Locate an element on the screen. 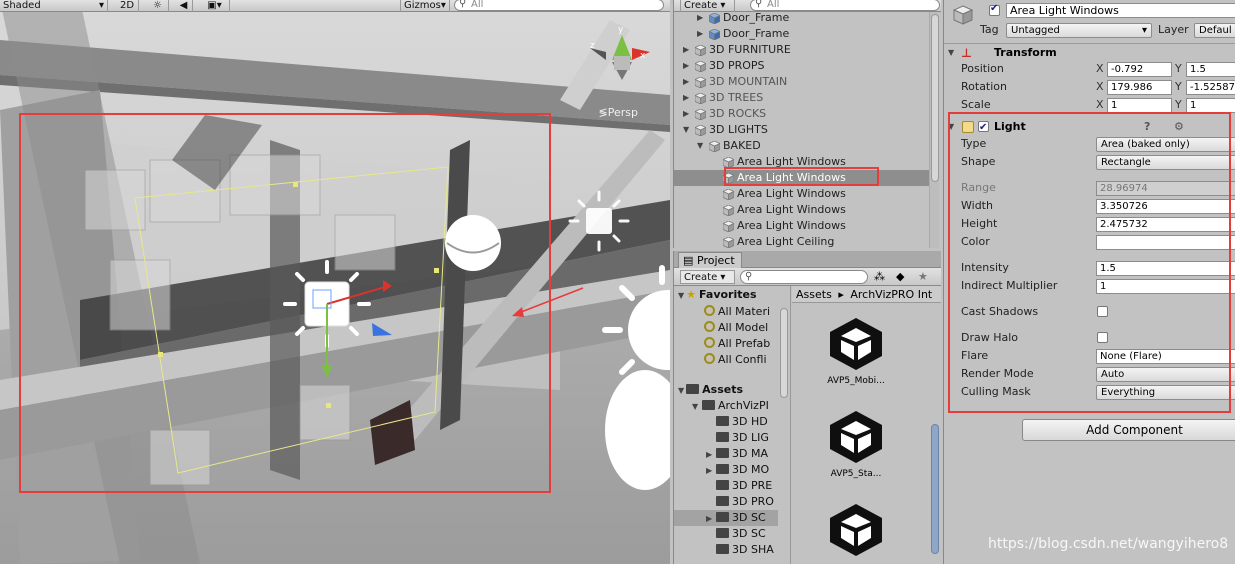  add-component-button: Add Component is located at coordinates (1128, 430).